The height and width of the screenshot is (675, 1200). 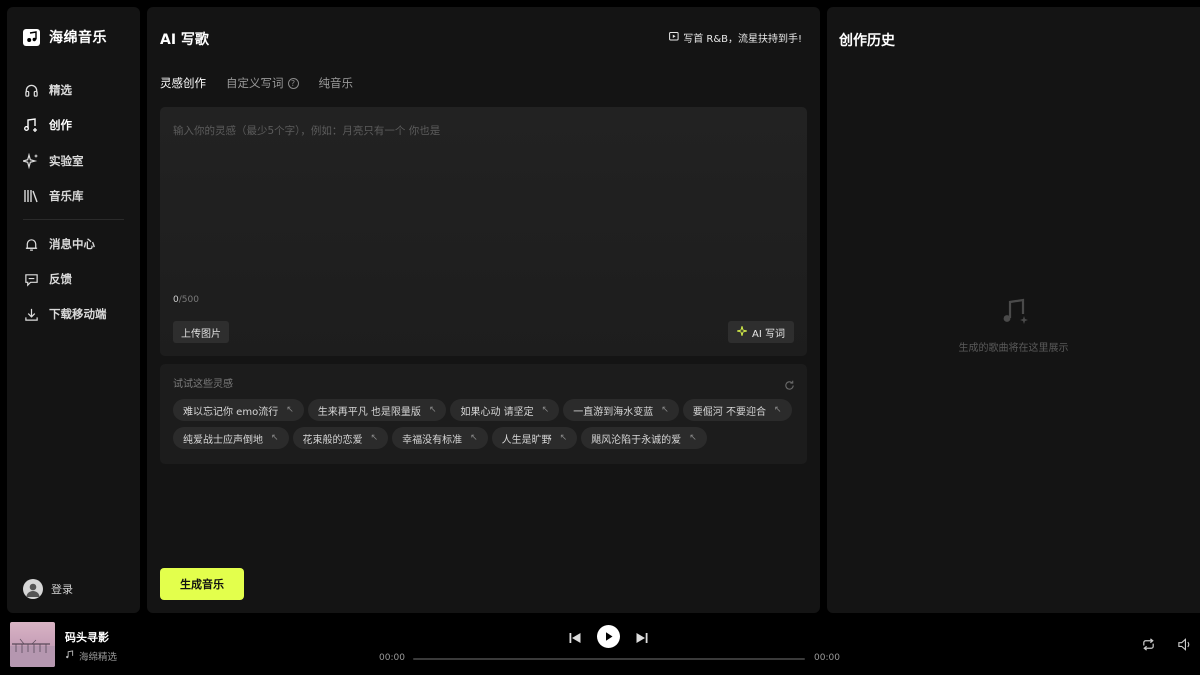 I want to click on generate-music-button: 生成音乐, so click(x=202, y=584).